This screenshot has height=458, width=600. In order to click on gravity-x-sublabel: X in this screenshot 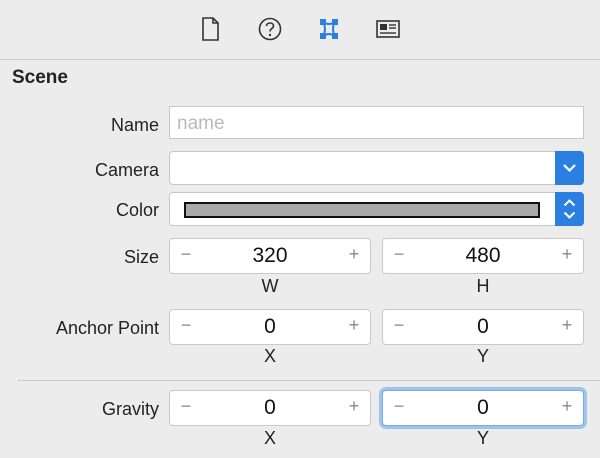, I will do `click(269, 438)`.